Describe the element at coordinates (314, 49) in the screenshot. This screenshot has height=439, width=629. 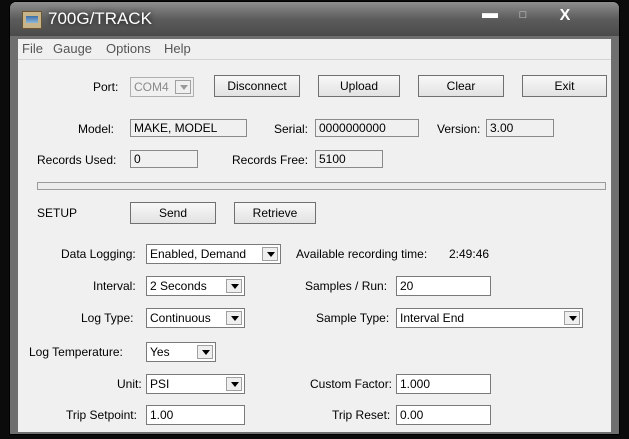
I see `menu-bar: File Gauge Options Help` at that location.